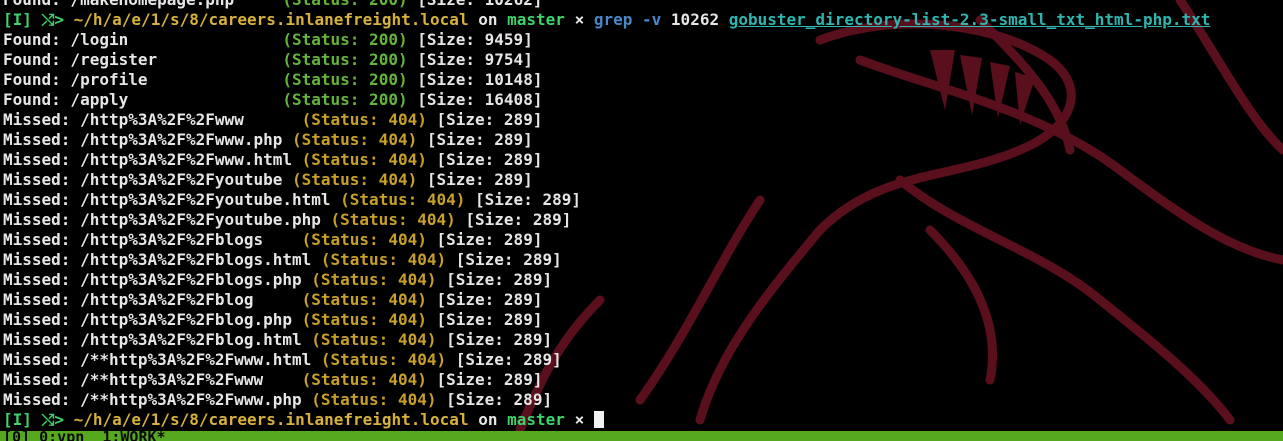  What do you see at coordinates (152, 379) in the screenshot?
I see `result-path: Missed: /**http%3A%2F%2Fwww` at bounding box center [152, 379].